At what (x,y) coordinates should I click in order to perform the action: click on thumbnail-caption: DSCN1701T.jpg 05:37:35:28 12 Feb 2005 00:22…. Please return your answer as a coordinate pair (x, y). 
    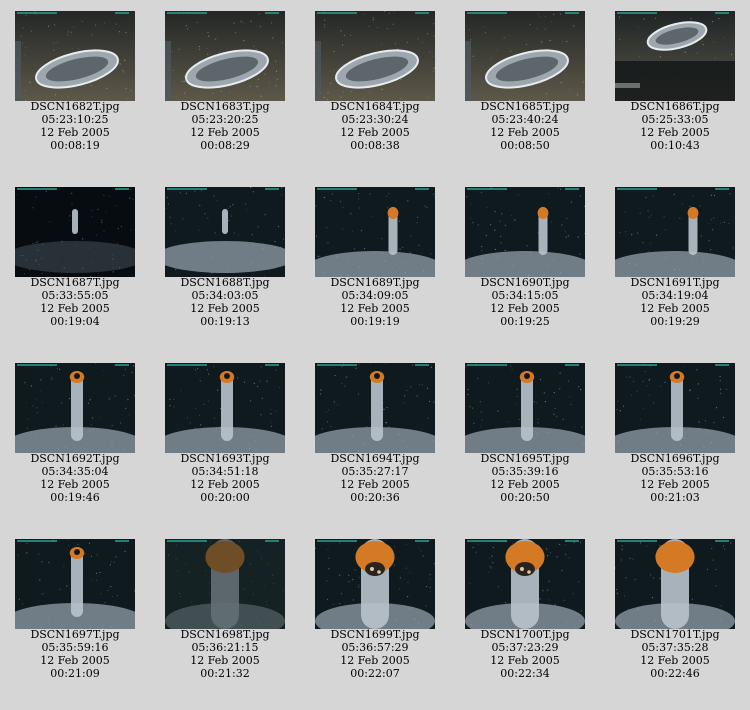
    Looking at the image, I should click on (675, 654).